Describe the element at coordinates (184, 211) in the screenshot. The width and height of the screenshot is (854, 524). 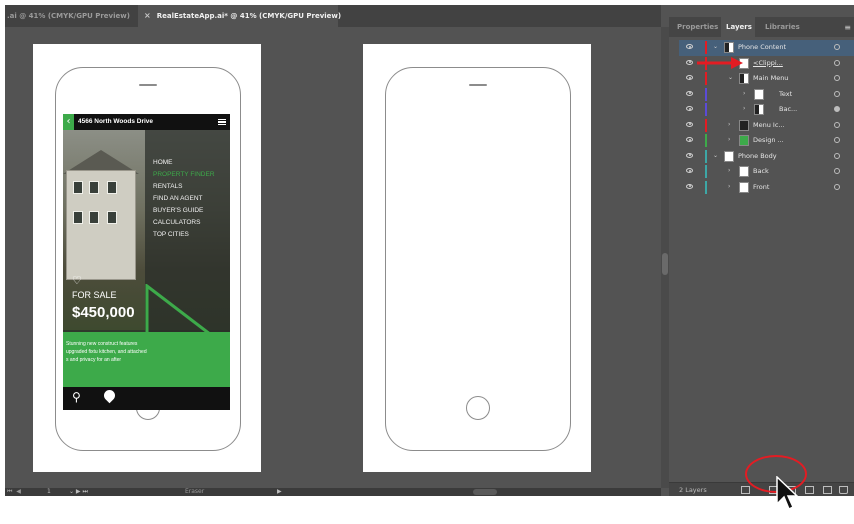
I see `nav-item-buyers-guide: BUYER'S GUIDE` at that location.